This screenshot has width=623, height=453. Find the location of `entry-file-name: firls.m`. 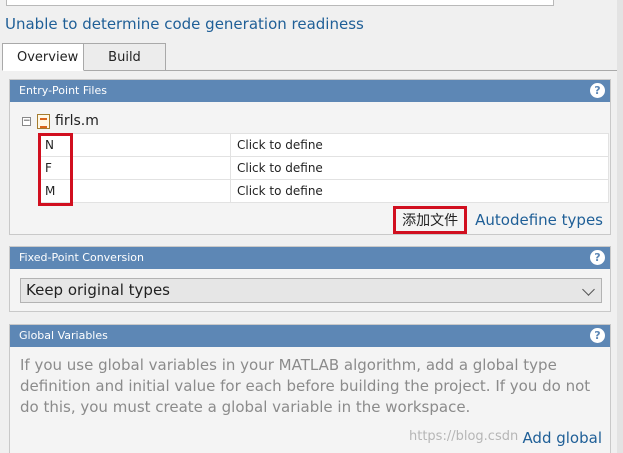

entry-file-name: firls.m is located at coordinates (77, 121).